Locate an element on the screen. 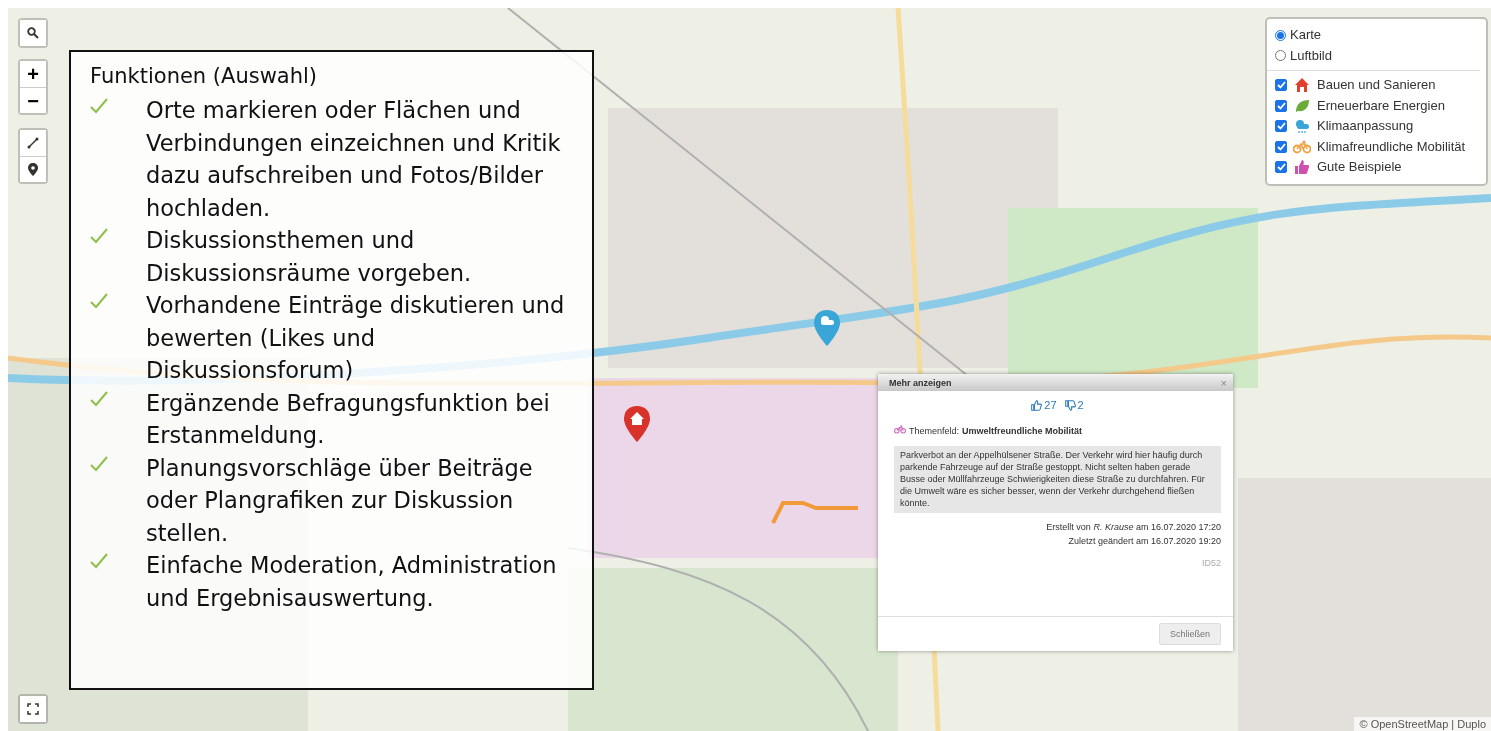  thumbs-down-icon is located at coordinates (1070, 405).